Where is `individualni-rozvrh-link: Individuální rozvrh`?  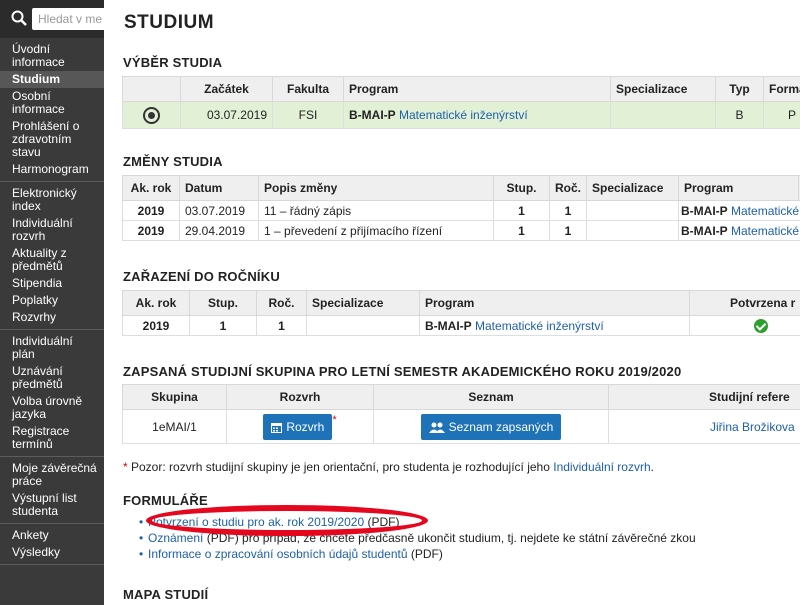 individualni-rozvrh-link: Individuální rozvrh is located at coordinates (601, 467).